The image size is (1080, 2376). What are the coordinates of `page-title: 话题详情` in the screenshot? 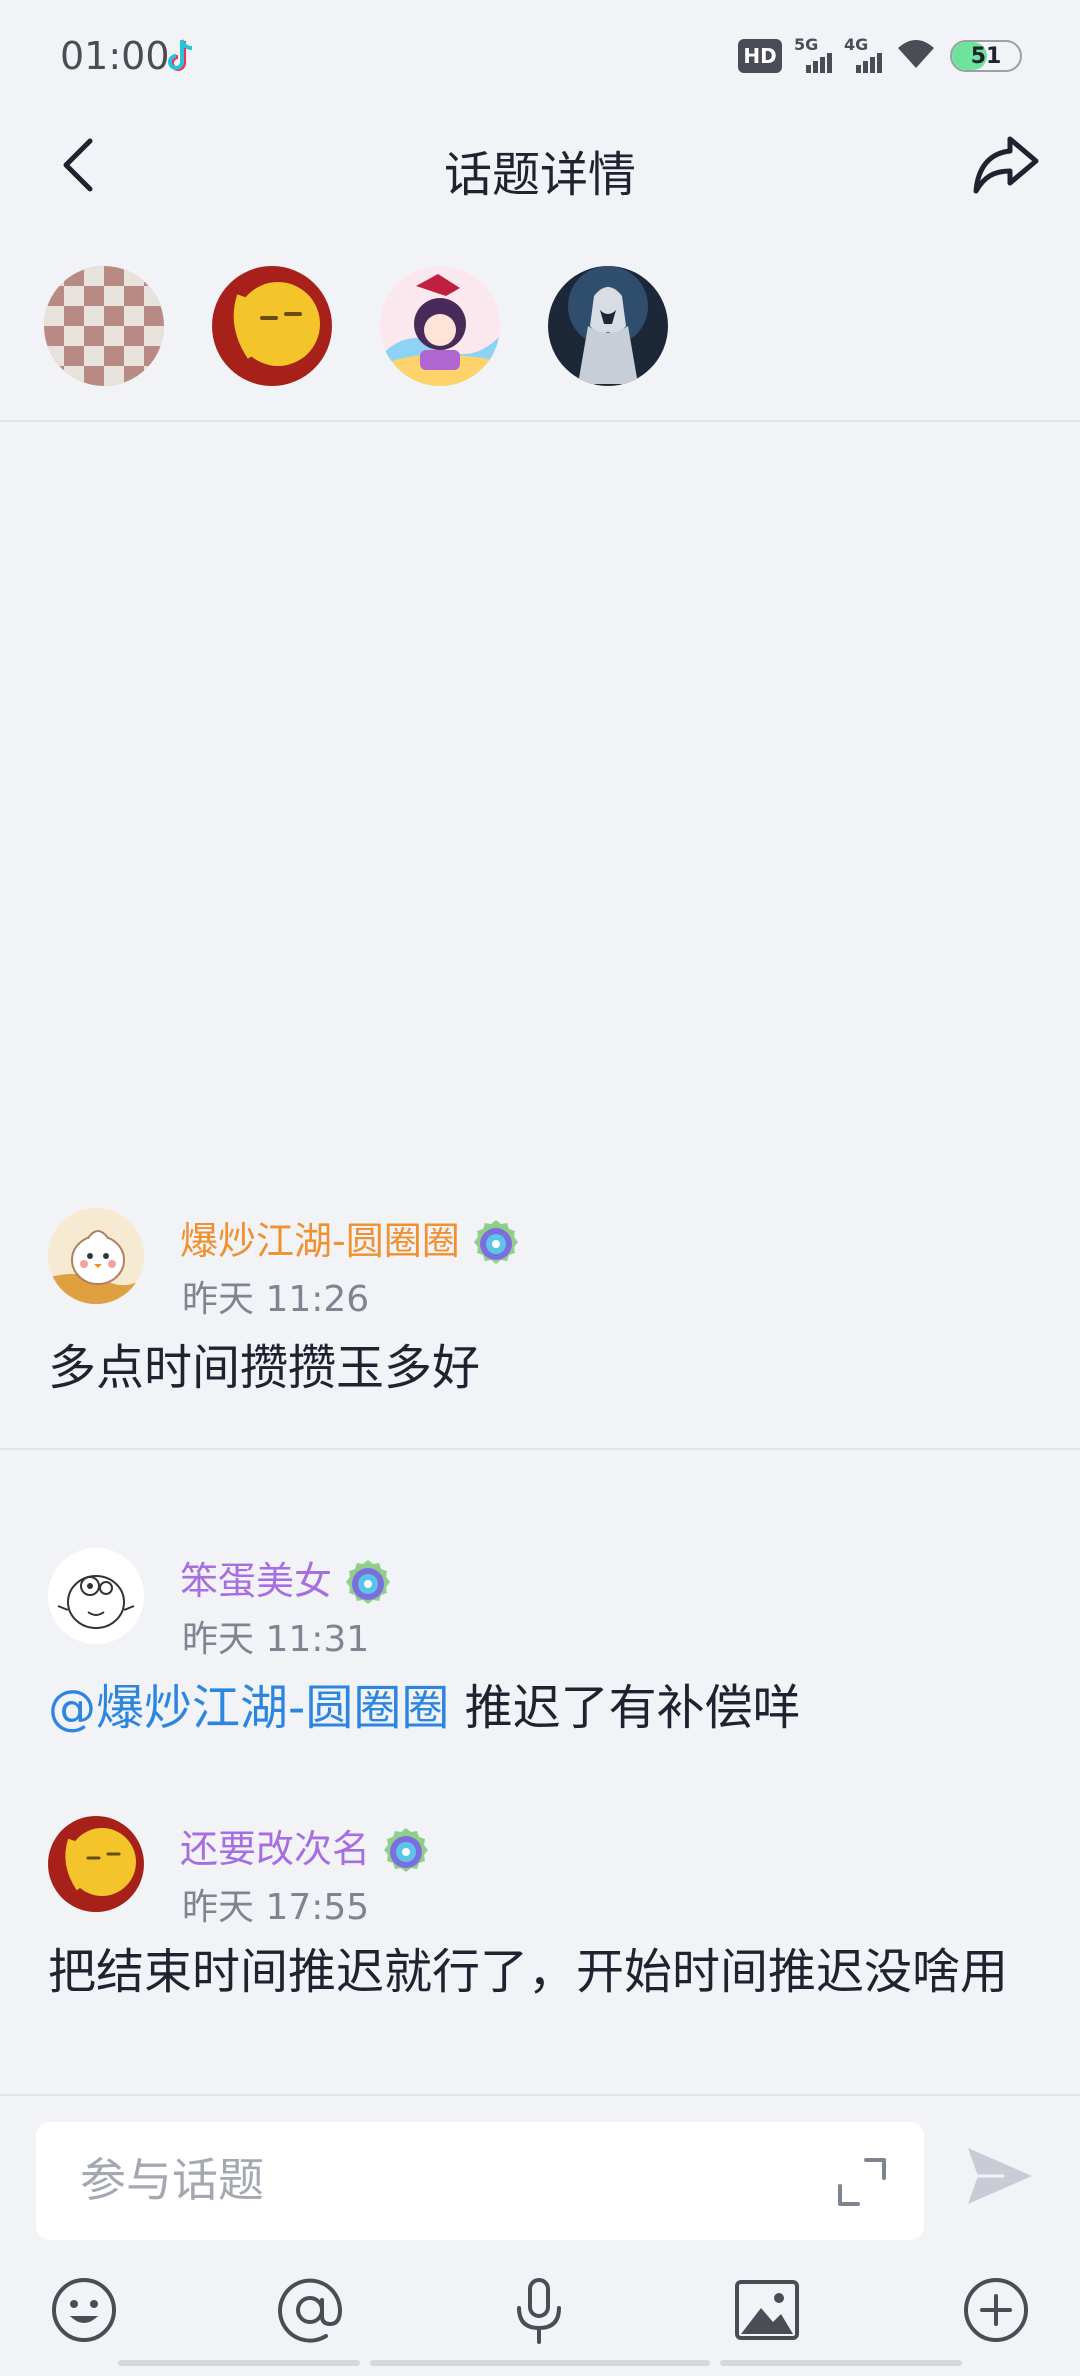 It's located at (539, 175).